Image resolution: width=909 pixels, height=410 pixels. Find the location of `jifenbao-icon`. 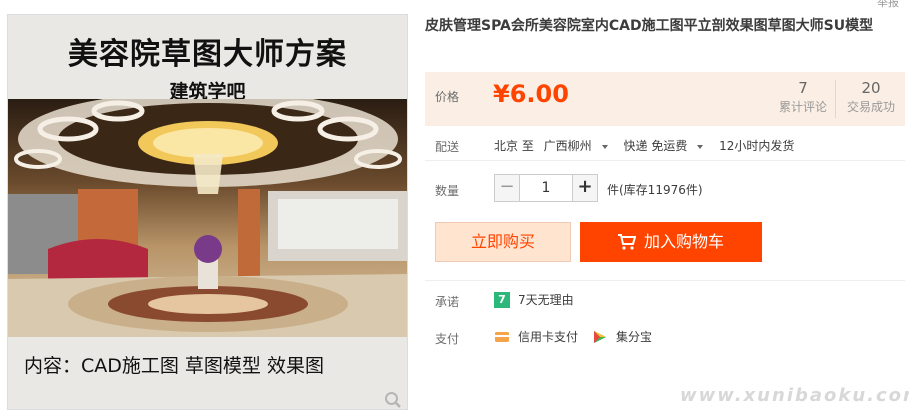

jifenbao-icon is located at coordinates (600, 336).